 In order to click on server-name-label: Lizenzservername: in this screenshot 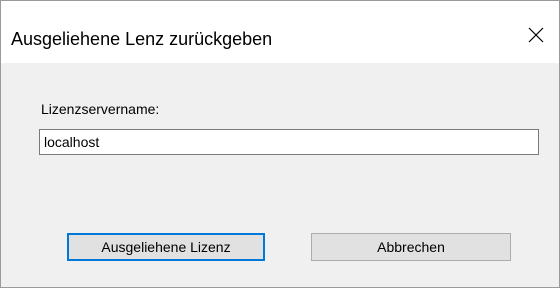, I will do `click(100, 109)`.